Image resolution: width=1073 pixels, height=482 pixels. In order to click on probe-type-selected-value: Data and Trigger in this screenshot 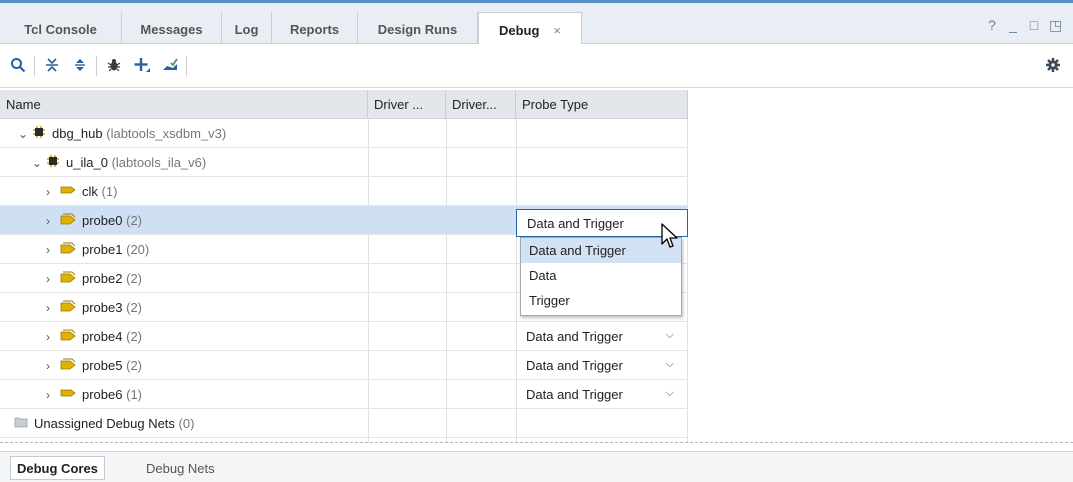, I will do `click(575, 223)`.